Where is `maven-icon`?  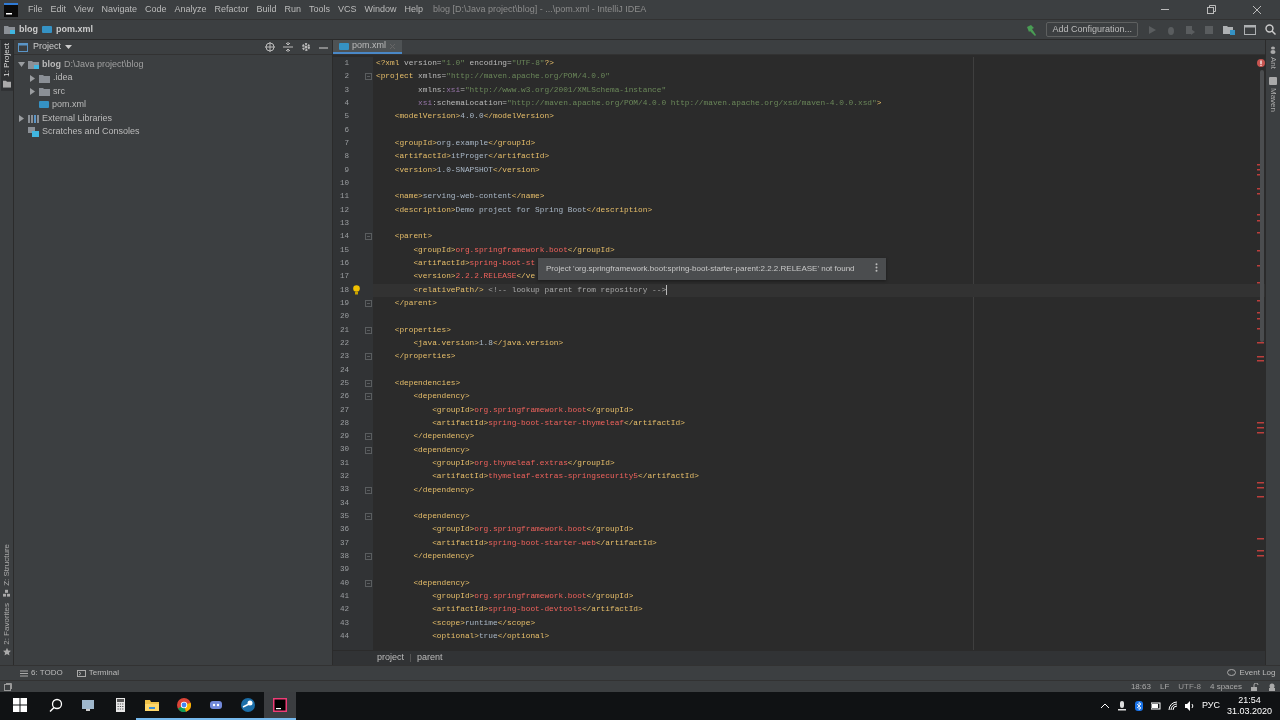 maven-icon is located at coordinates (1273, 81).